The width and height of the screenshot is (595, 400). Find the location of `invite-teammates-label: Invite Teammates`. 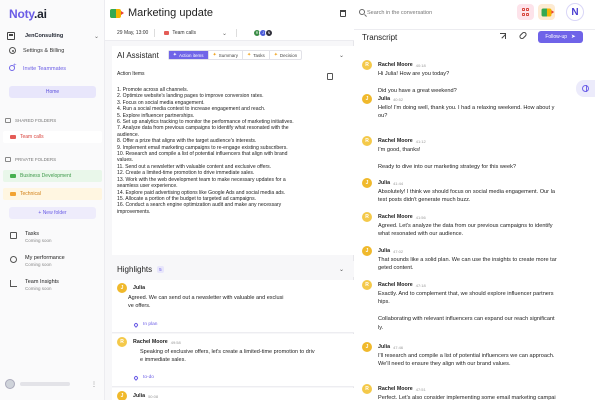

invite-teammates-label: Invite Teammates is located at coordinates (45, 68).